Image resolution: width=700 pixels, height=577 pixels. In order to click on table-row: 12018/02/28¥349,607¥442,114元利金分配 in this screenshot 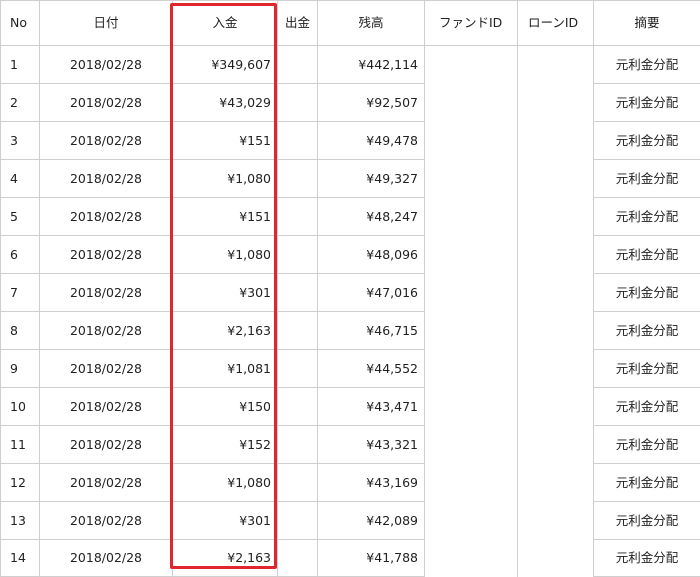, I will do `click(350, 65)`.